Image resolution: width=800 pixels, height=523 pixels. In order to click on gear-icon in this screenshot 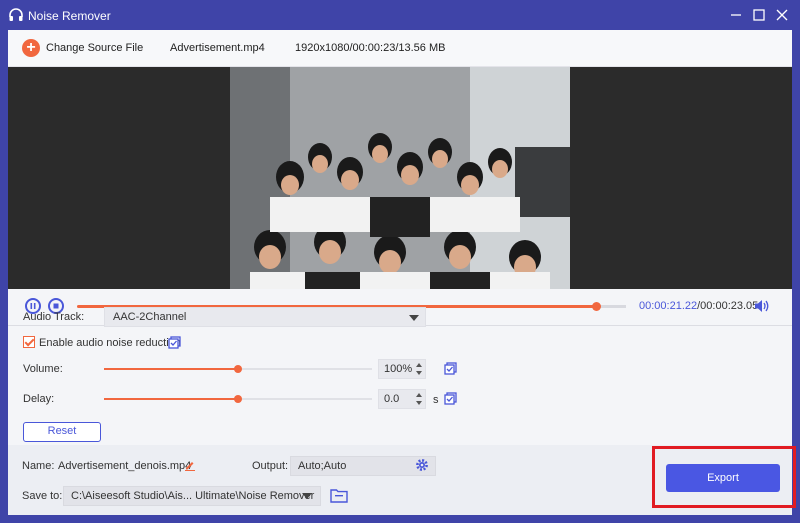, I will do `click(422, 465)`.